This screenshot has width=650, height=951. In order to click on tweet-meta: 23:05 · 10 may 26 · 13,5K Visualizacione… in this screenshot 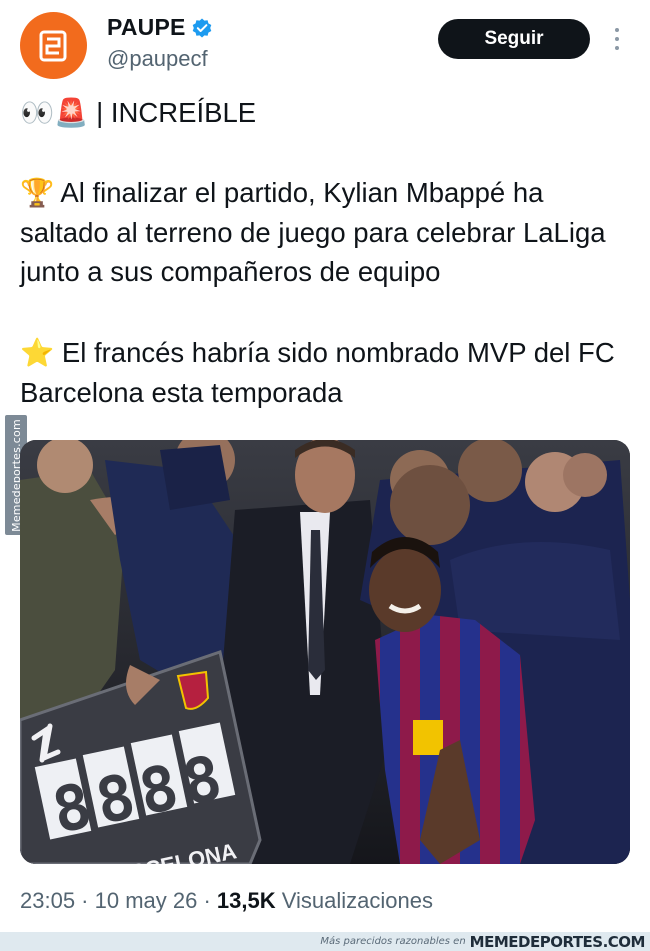, I will do `click(226, 901)`.